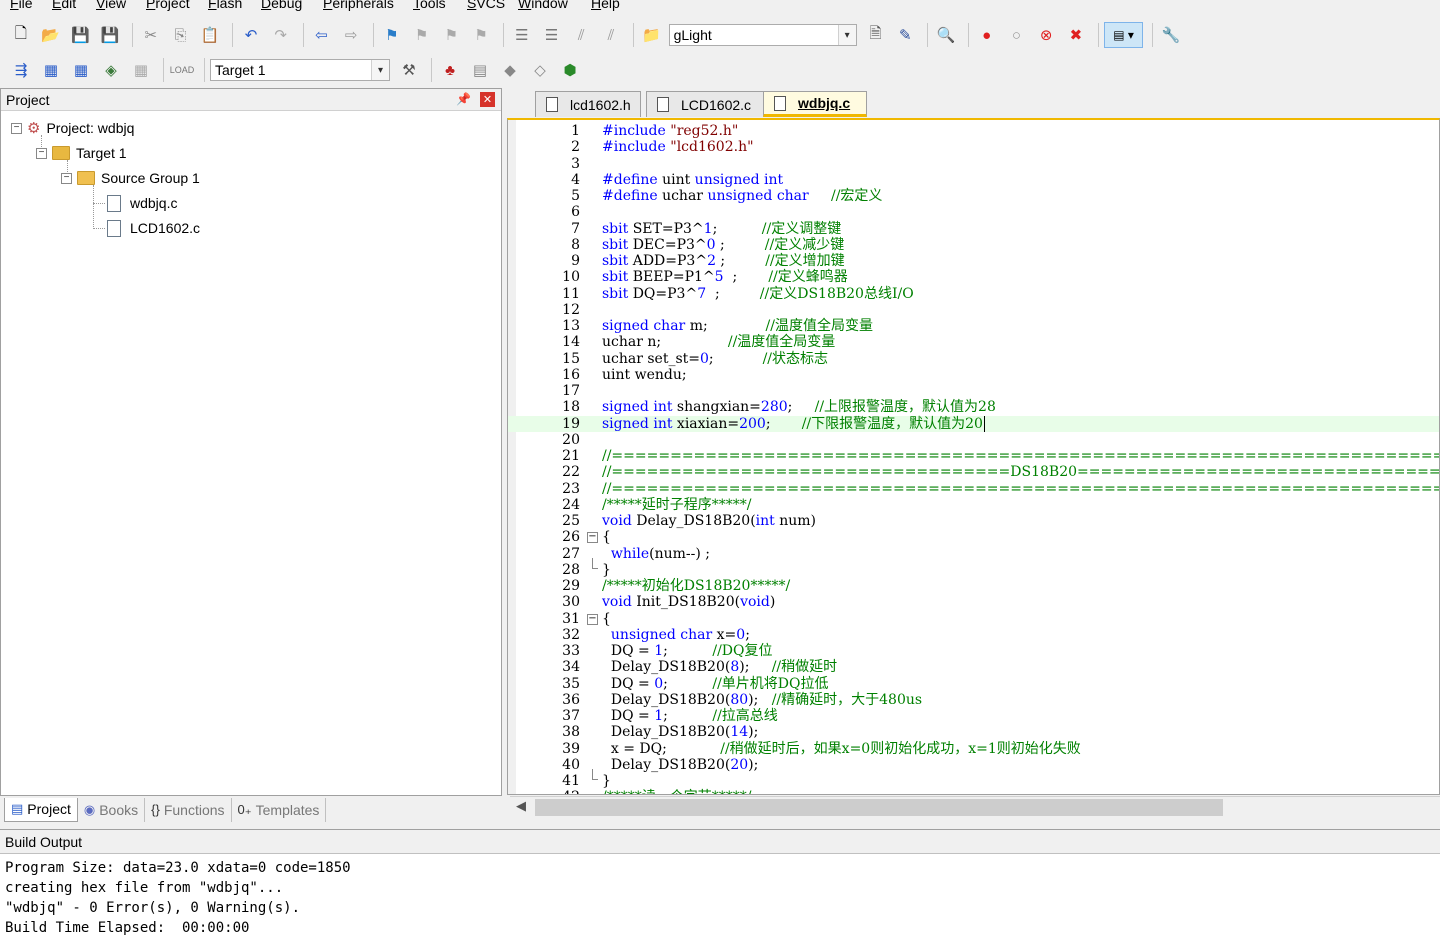  What do you see at coordinates (281, 35) in the screenshot?
I see `redo-icon: ↷` at bounding box center [281, 35].